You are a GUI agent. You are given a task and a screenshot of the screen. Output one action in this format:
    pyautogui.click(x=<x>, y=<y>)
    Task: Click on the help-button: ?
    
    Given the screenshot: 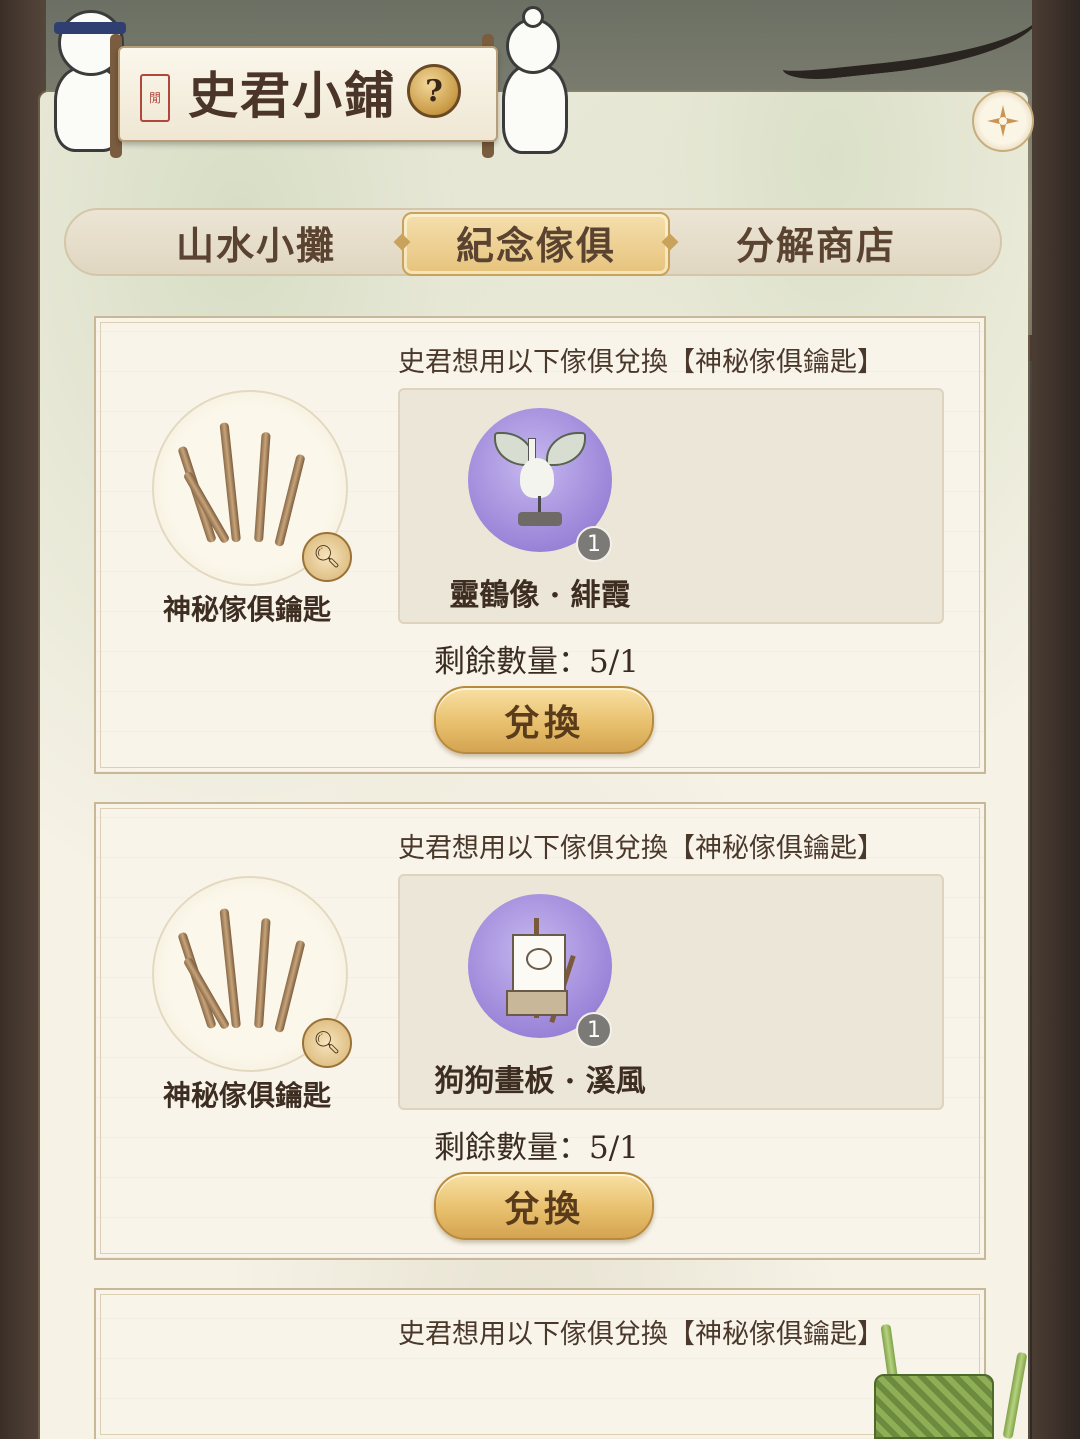 What is the action you would take?
    pyautogui.click(x=434, y=91)
    